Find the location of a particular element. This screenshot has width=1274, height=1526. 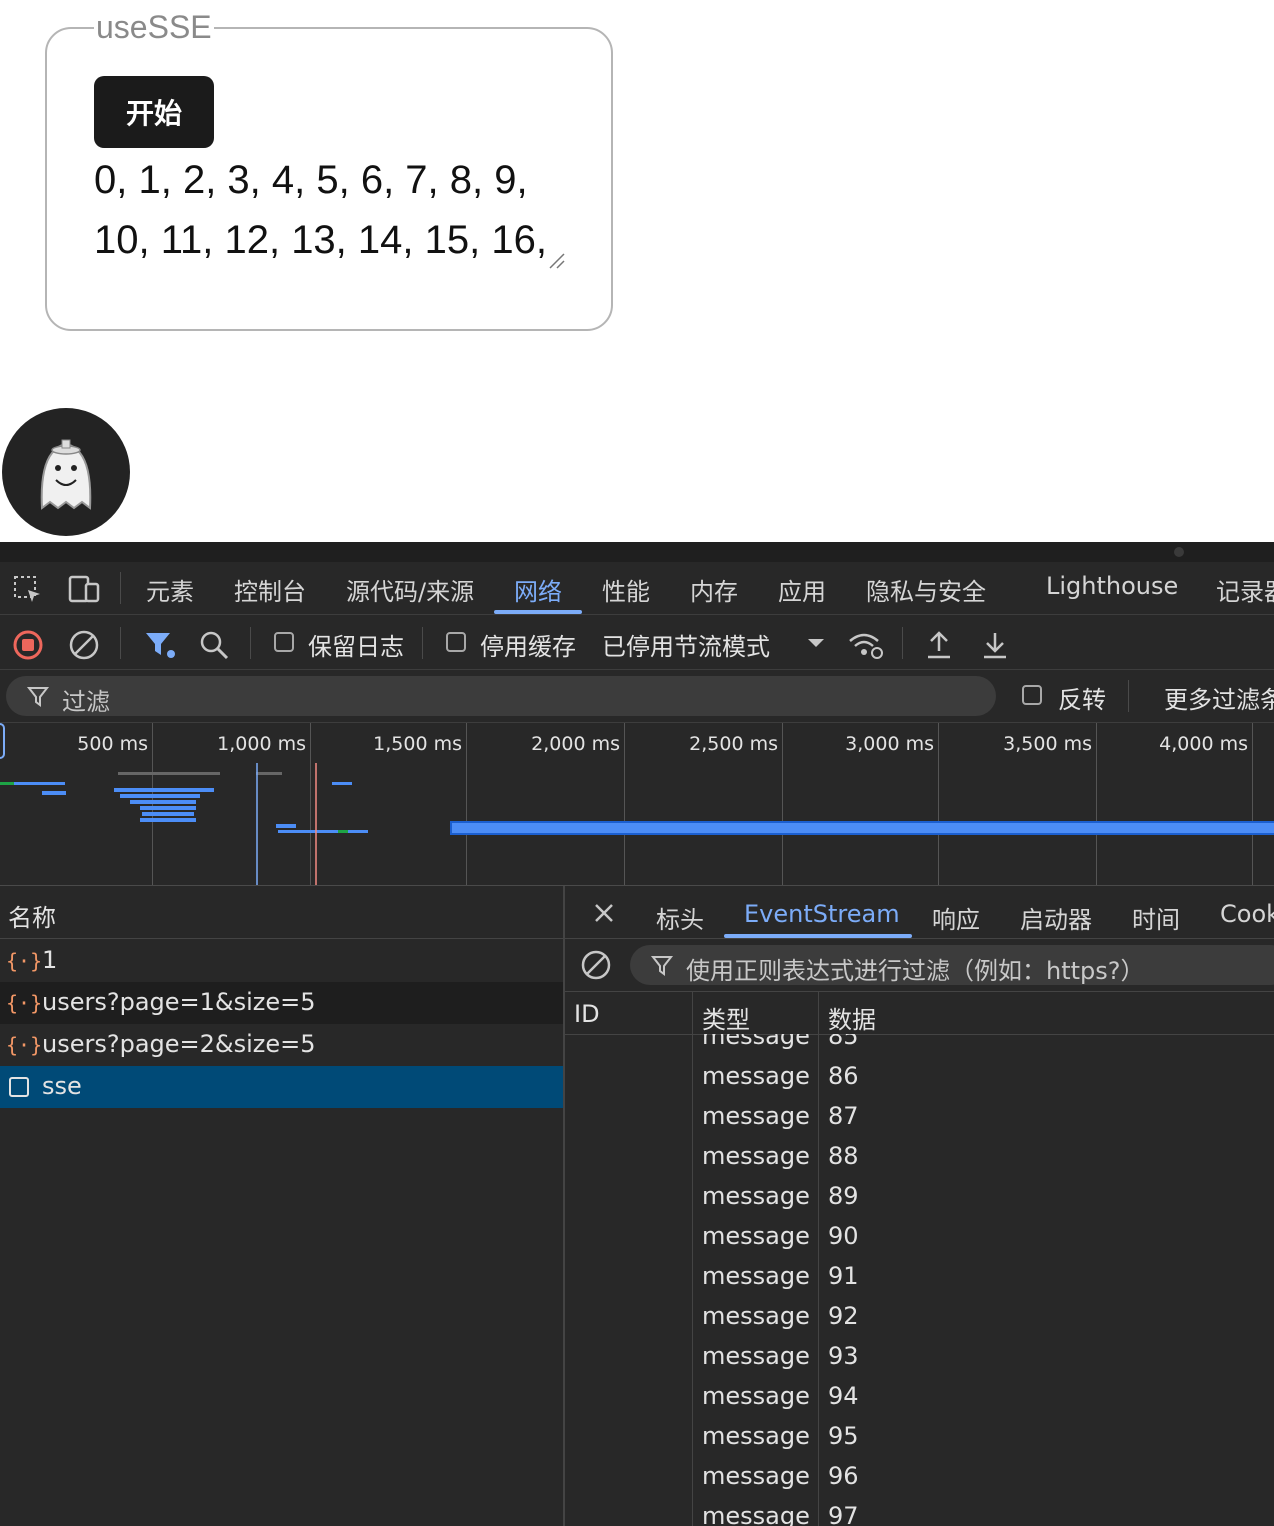

import-har-icon is located at coordinates (939, 645).